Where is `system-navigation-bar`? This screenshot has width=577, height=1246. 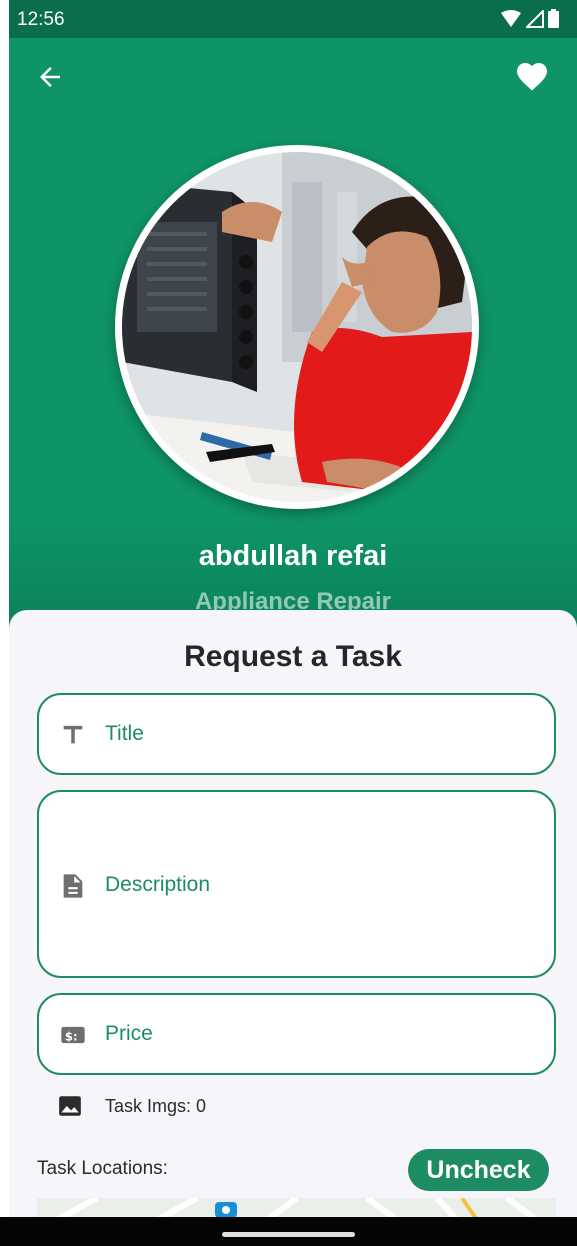 system-navigation-bar is located at coordinates (288, 1231).